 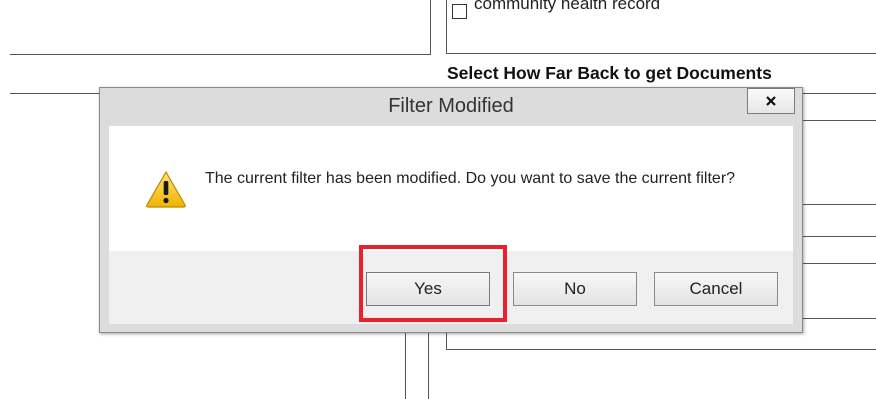 What do you see at coordinates (55, 93) in the screenshot?
I see `bg-divider-mid-left` at bounding box center [55, 93].